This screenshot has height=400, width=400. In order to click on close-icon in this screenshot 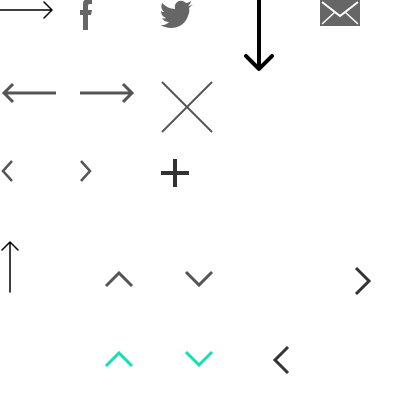, I will do `click(187, 107)`.